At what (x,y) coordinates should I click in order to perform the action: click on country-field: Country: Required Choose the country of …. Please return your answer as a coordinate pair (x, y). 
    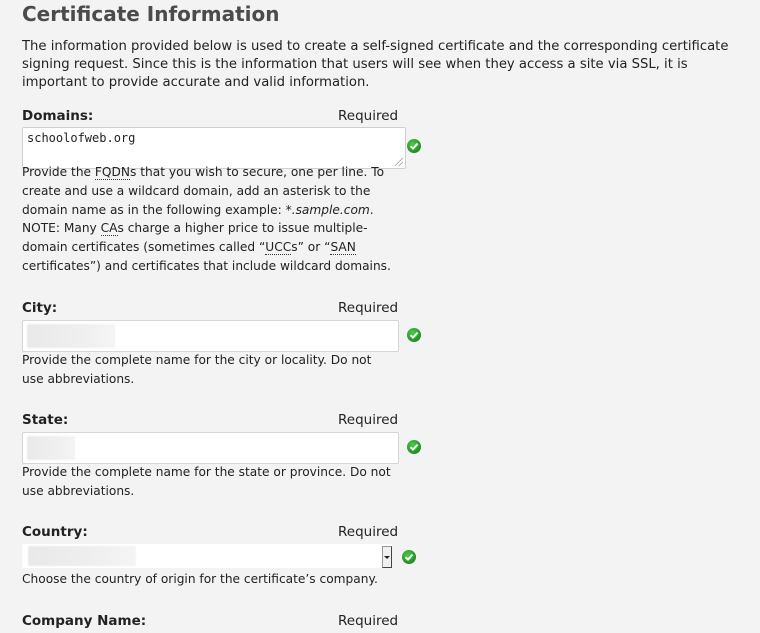
    Looking at the image, I should click on (222, 564).